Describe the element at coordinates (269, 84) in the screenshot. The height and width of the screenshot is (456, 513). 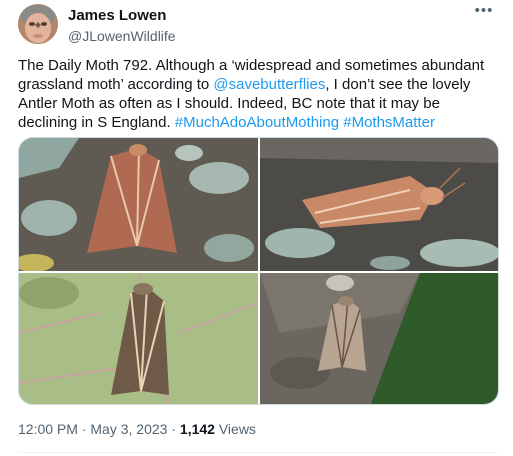
I see `mention-link: @savebutterflies` at that location.